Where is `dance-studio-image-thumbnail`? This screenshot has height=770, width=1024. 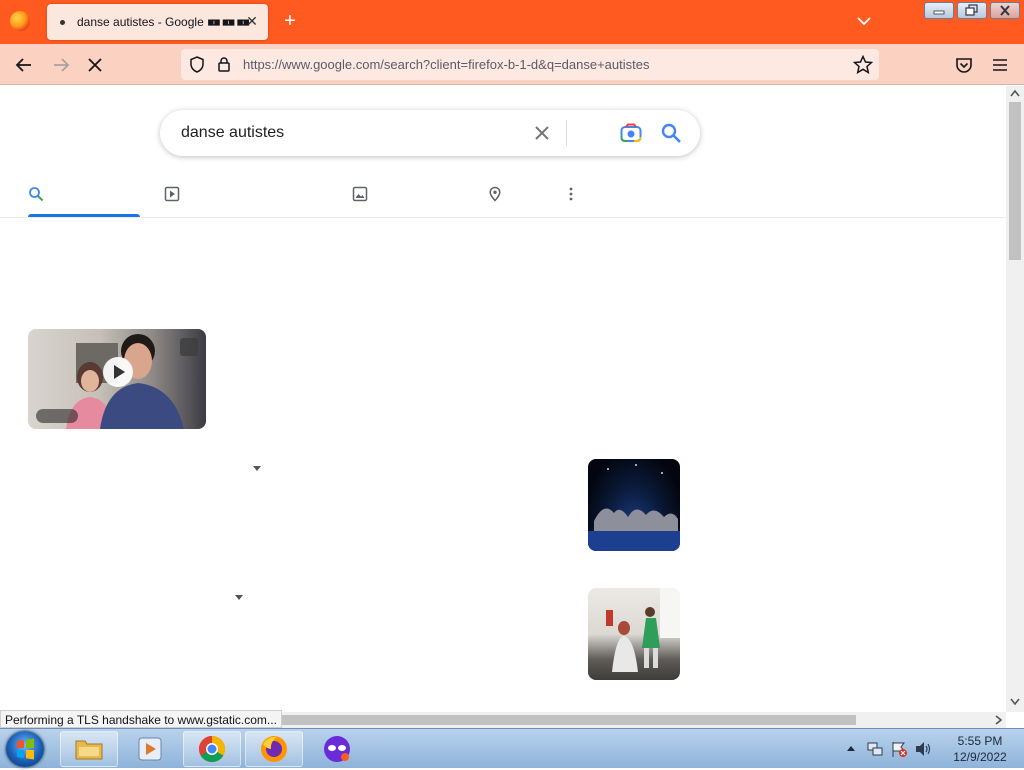
dance-studio-image-thumbnail is located at coordinates (634, 634).